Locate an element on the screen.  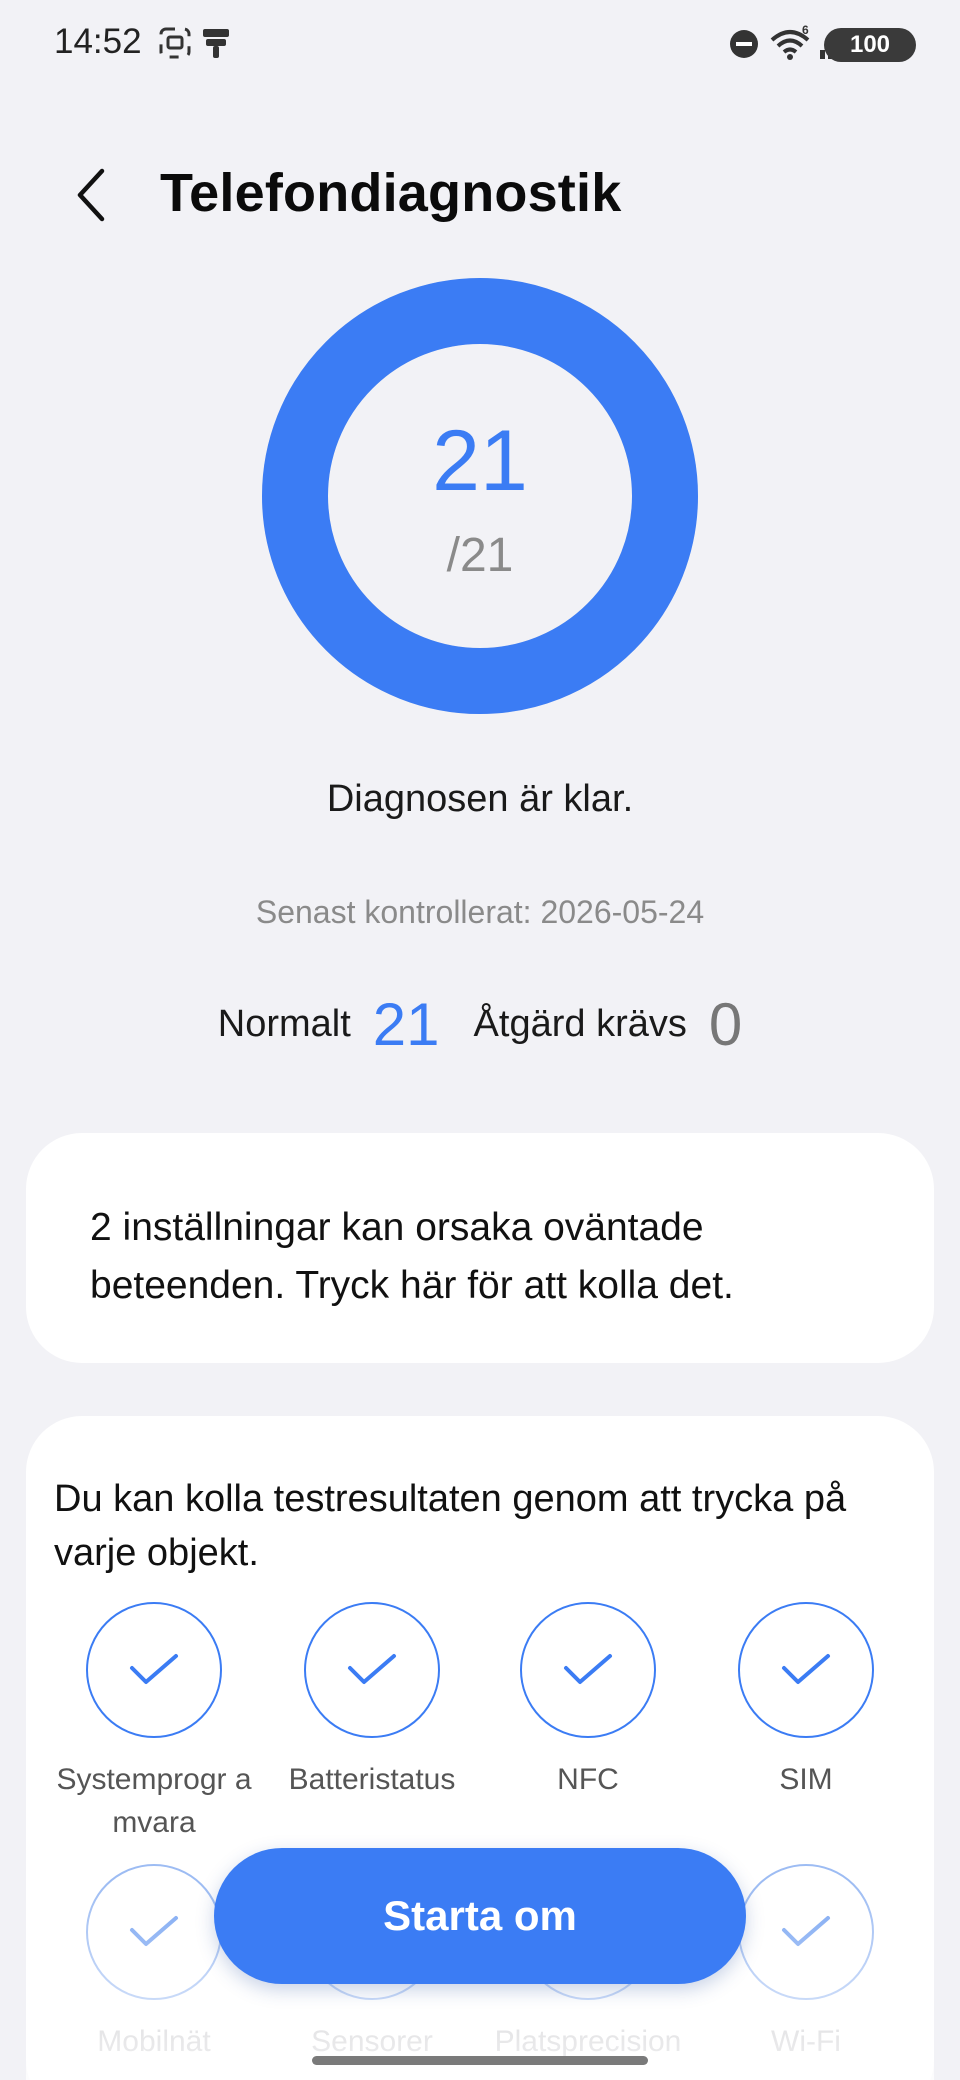
normal-count: 21 is located at coordinates (406, 1024).